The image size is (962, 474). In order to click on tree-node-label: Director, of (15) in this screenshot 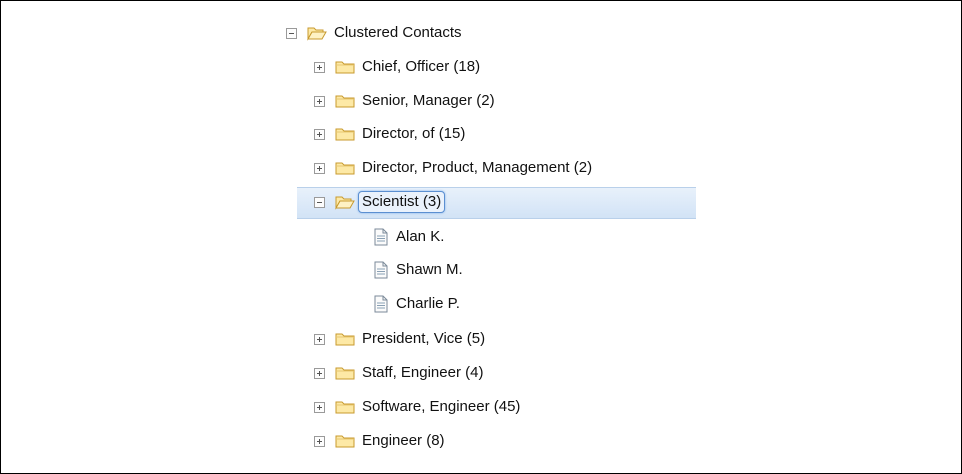, I will do `click(414, 133)`.